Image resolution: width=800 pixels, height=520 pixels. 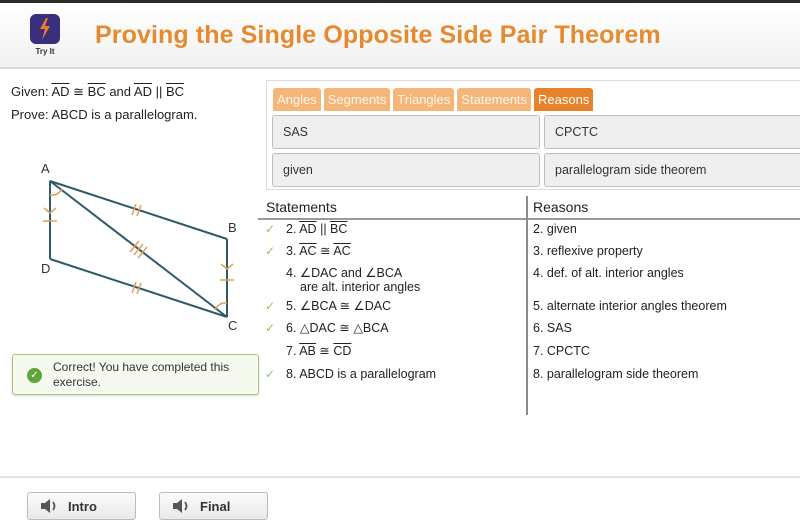 I want to click on statement: 8. ABCD is a parallelogram, so click(x=361, y=374).